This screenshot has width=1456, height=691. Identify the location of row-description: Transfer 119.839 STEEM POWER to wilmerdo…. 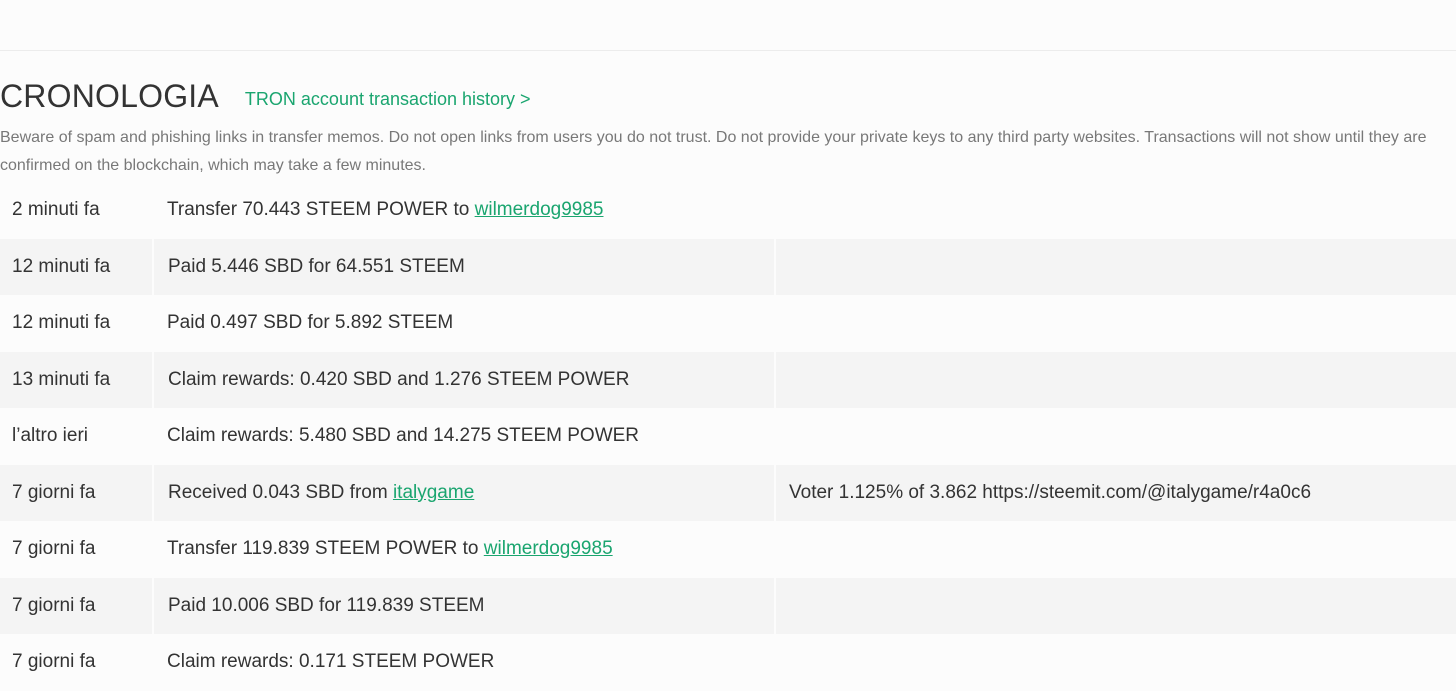
(464, 549).